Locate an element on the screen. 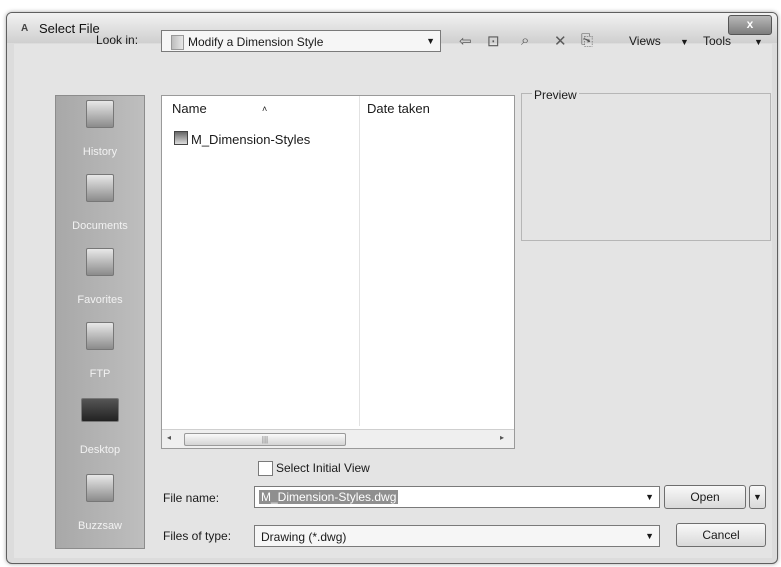 This screenshot has width=781, height=567. column-header-date-taken: Date taken is located at coordinates (398, 109).